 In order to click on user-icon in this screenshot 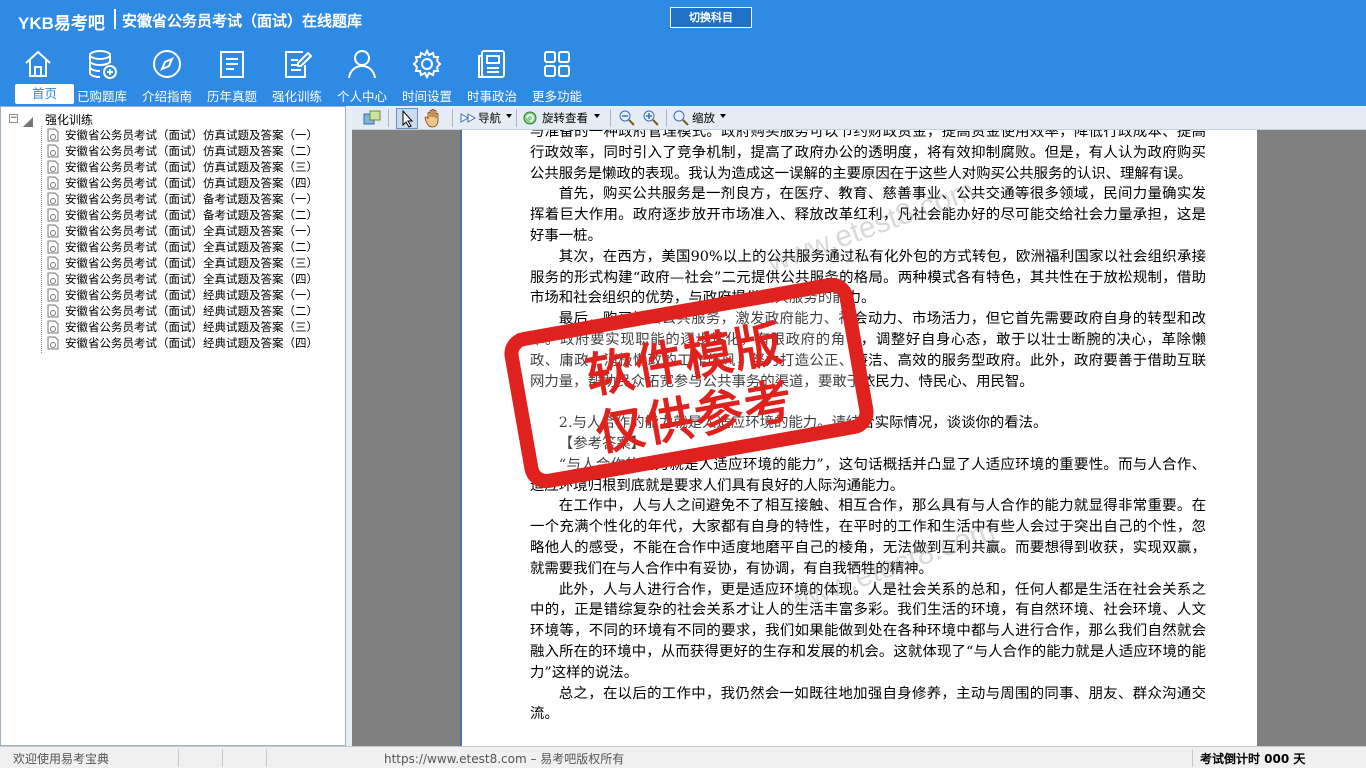, I will do `click(362, 64)`.